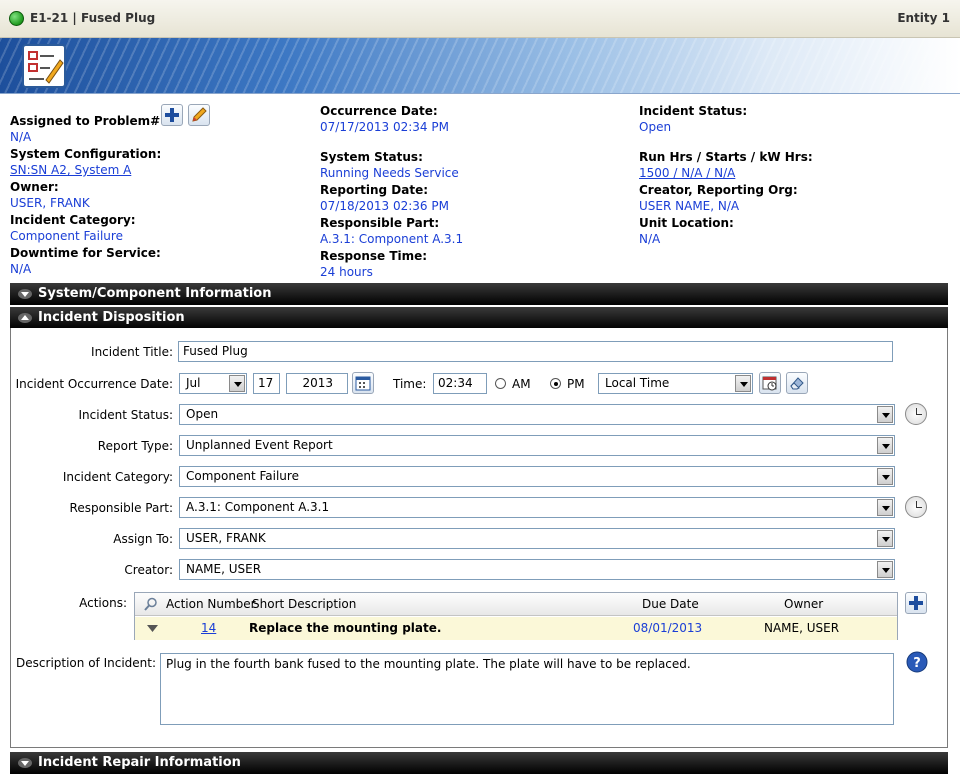 This screenshot has height=781, width=960. I want to click on responsible-part-select: A.3.1: Component A.3.1, so click(537, 507).